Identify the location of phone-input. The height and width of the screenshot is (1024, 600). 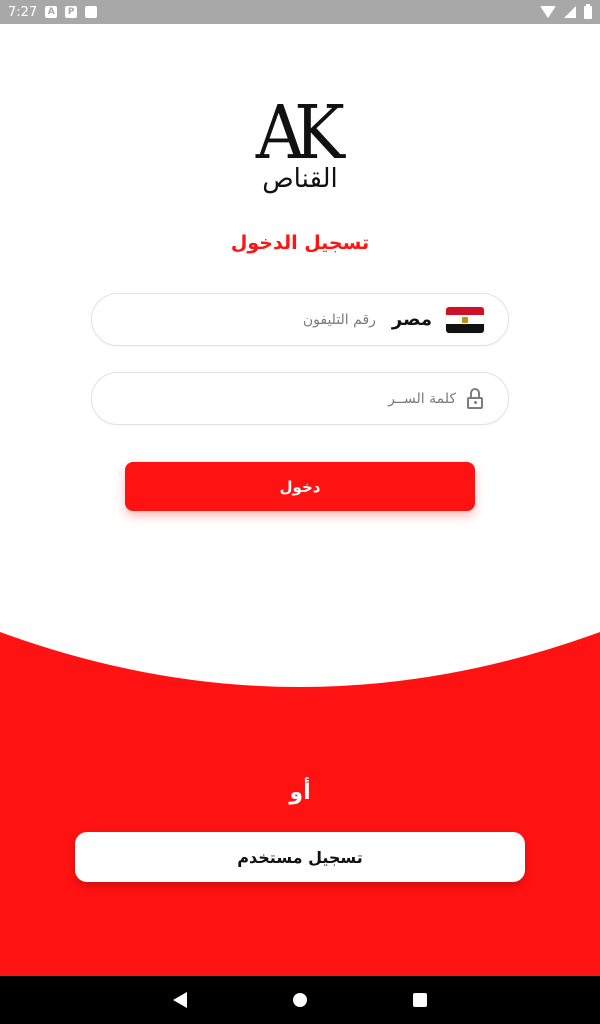
(246, 319).